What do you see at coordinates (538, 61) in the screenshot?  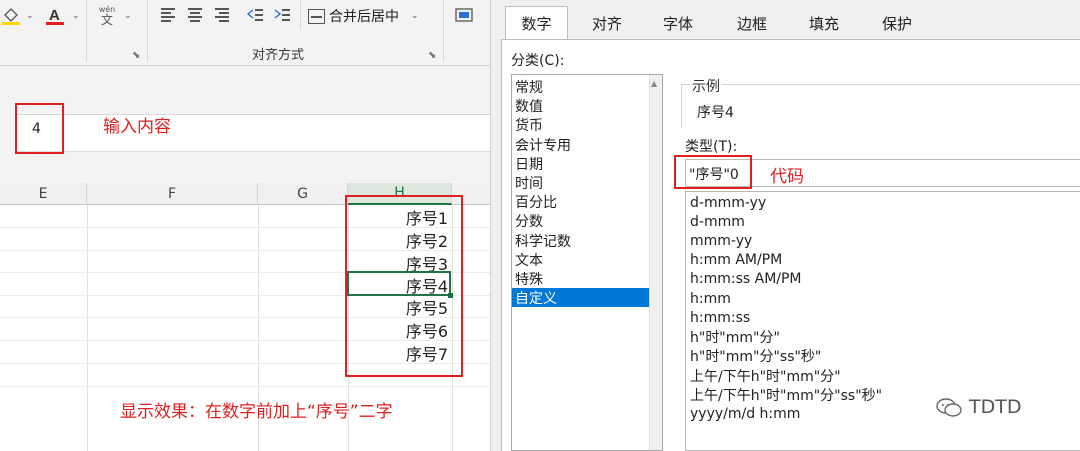 I see `category-label: 分类(C):` at bounding box center [538, 61].